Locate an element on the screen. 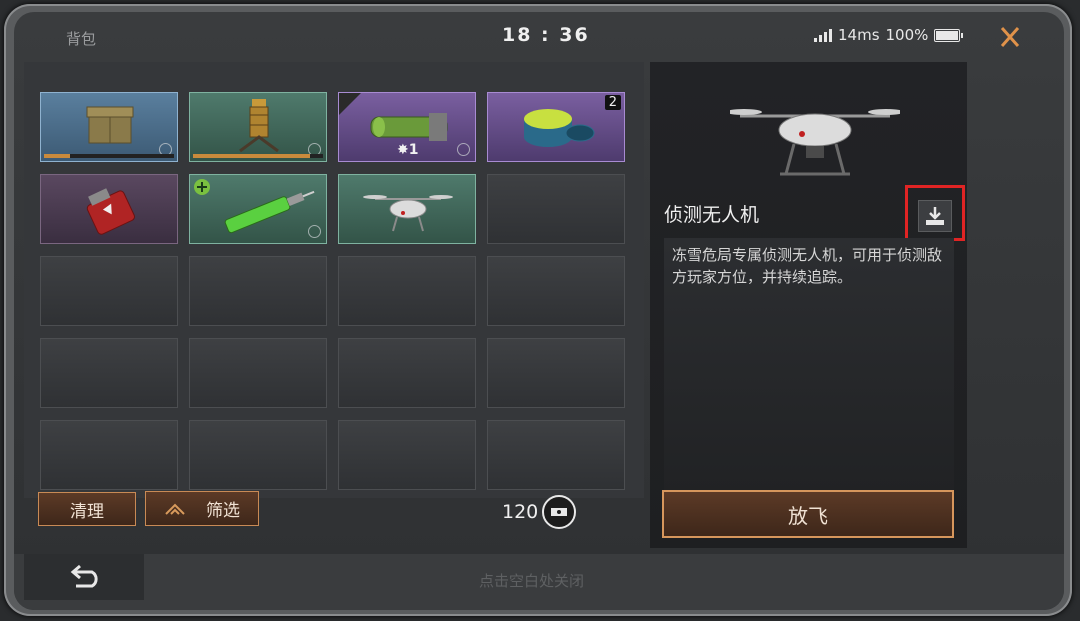  launch-button: 放飞 is located at coordinates (808, 514).